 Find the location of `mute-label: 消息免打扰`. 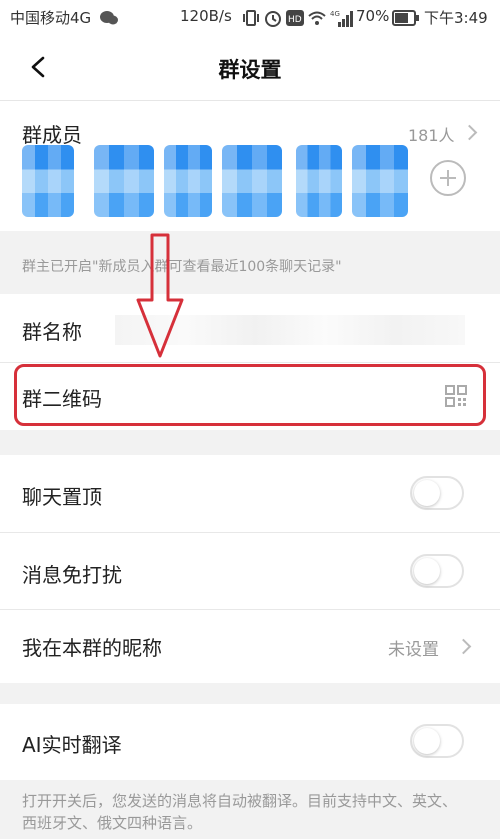

mute-label: 消息免打扰 is located at coordinates (72, 575).